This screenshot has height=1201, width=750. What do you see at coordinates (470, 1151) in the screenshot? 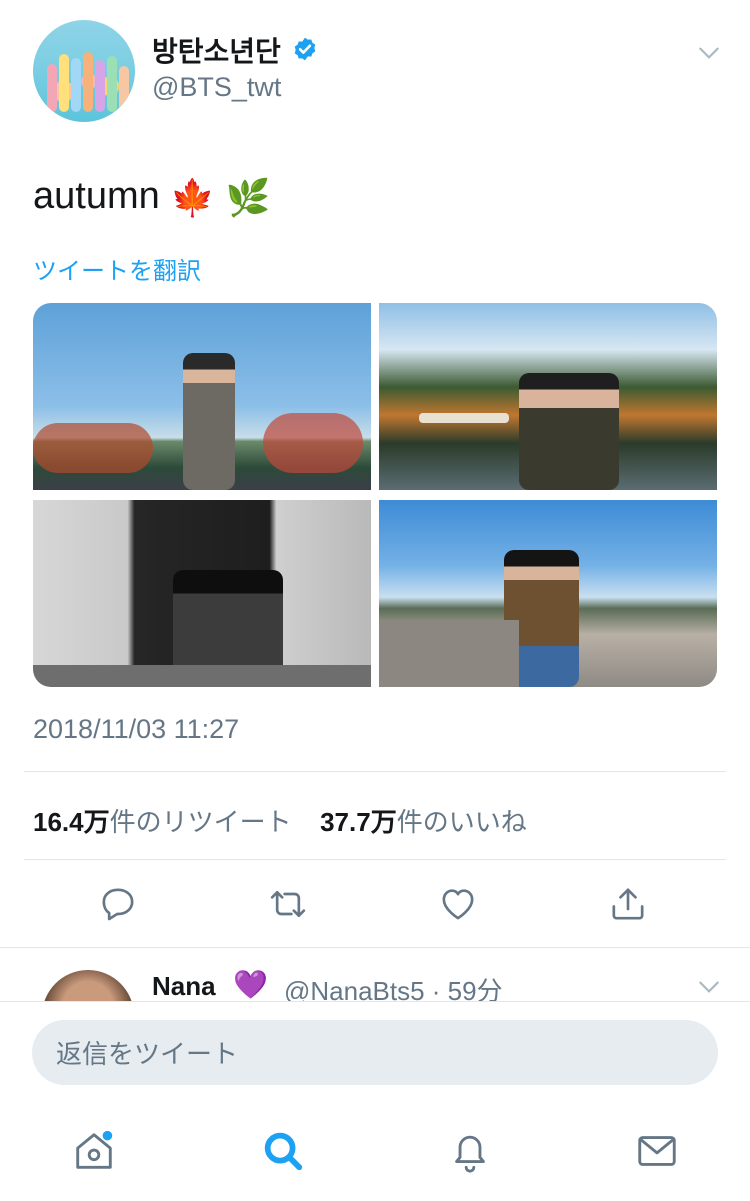
I see `notifications-icon` at bounding box center [470, 1151].